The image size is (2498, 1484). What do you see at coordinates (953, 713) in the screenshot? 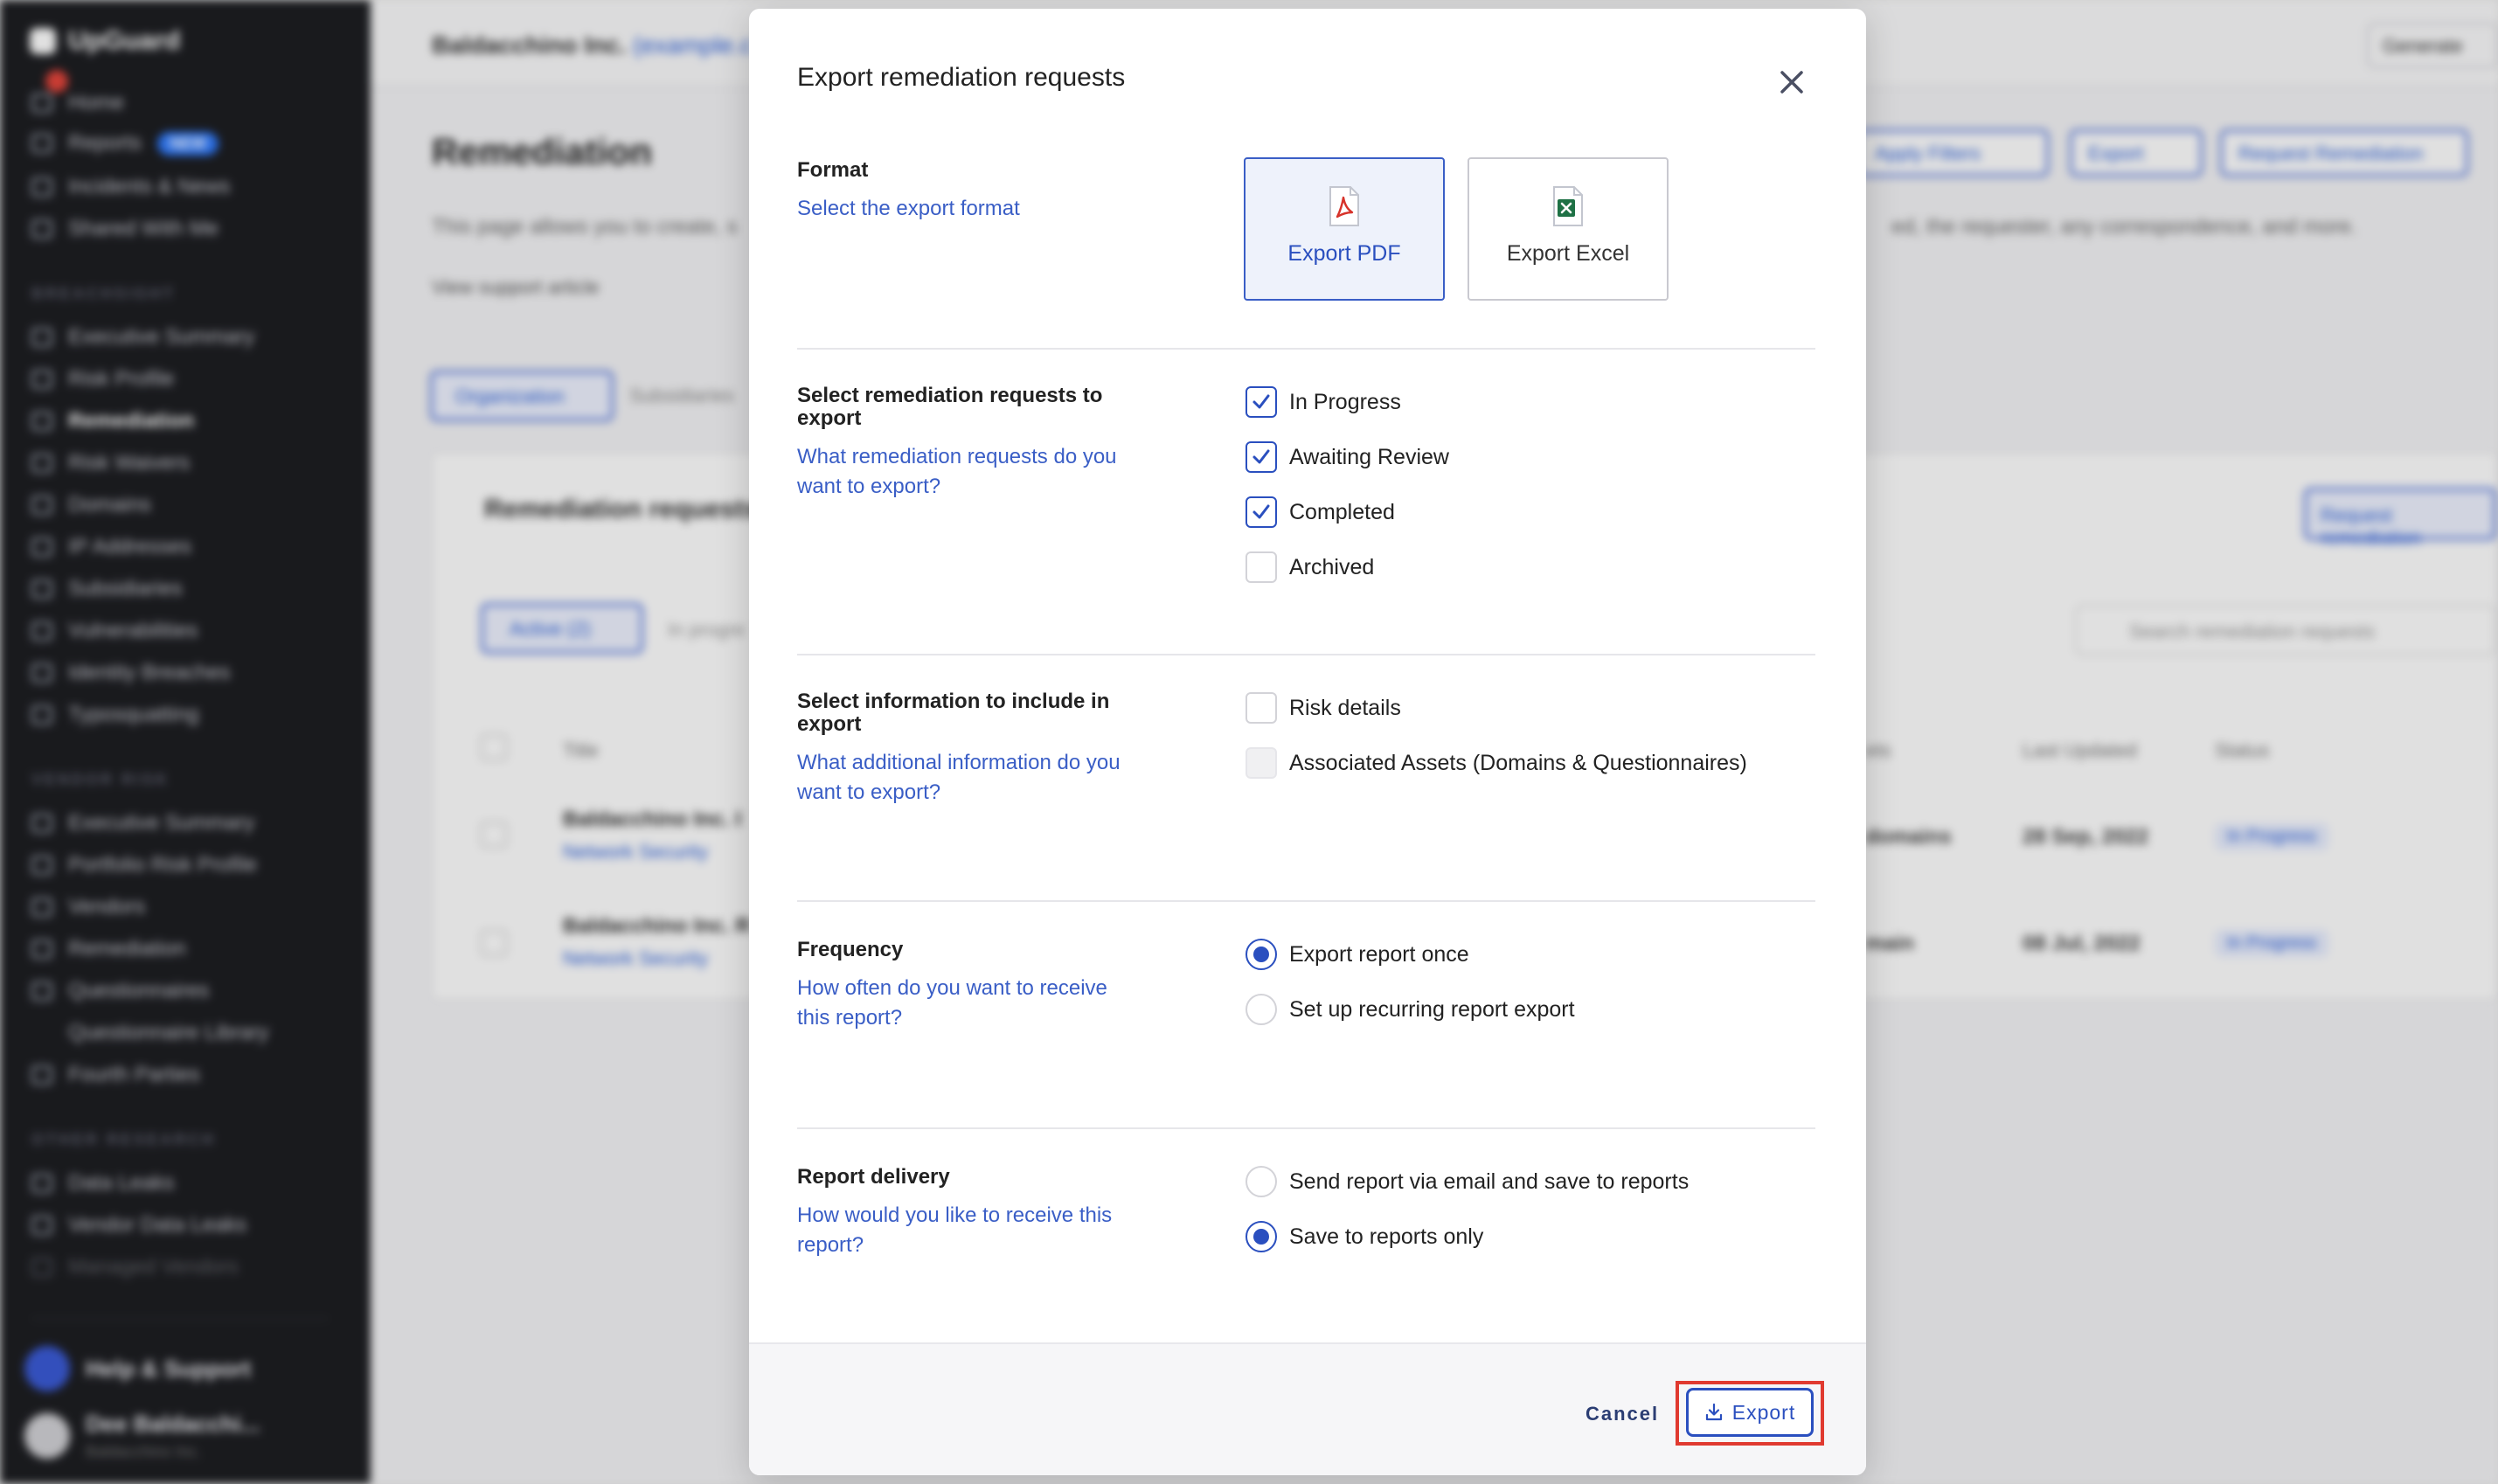
I see `info-label: Select information to include in export` at bounding box center [953, 713].